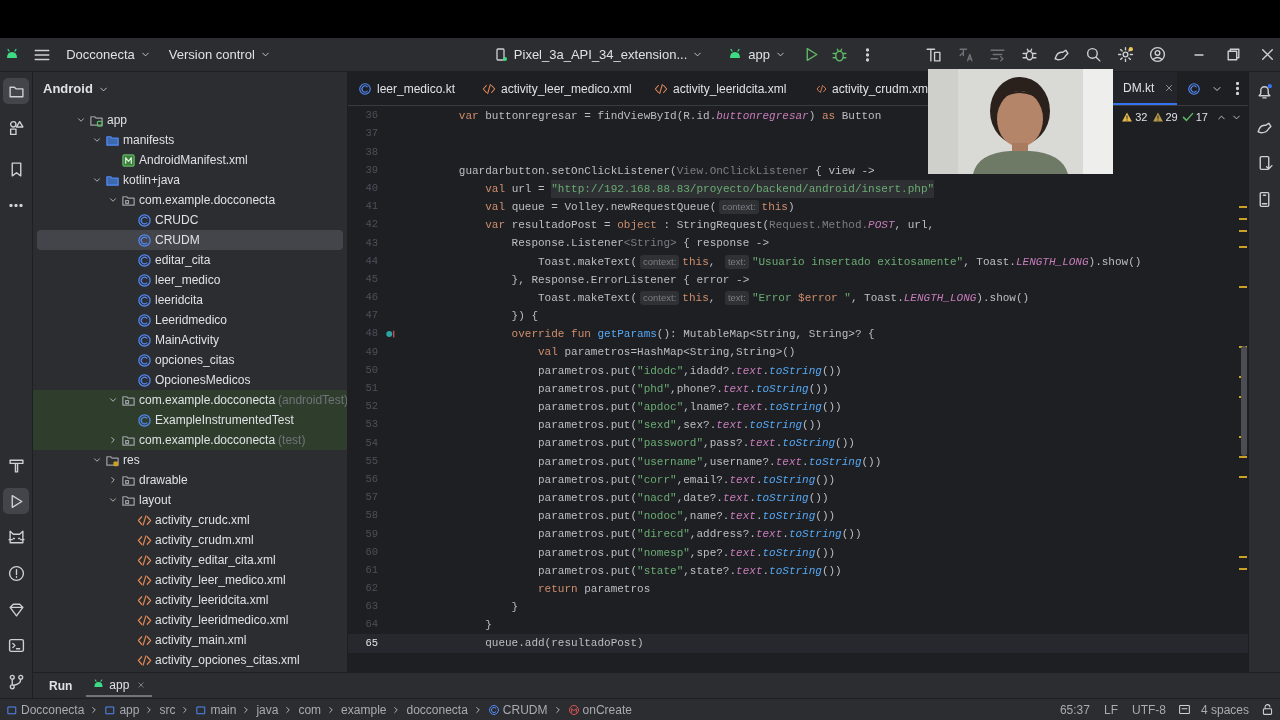 The width and height of the screenshot is (1280, 720). I want to click on tree-item: activity_crudc.xml, so click(190, 520).